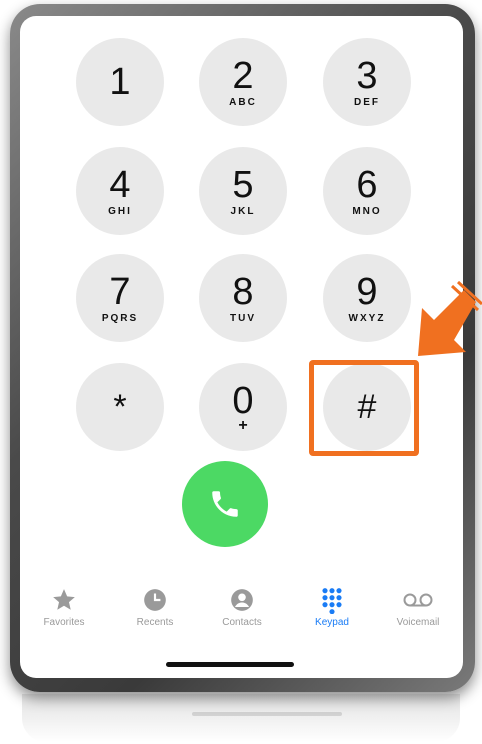 This screenshot has height=744, width=482. I want to click on clock-icon, so click(155, 600).